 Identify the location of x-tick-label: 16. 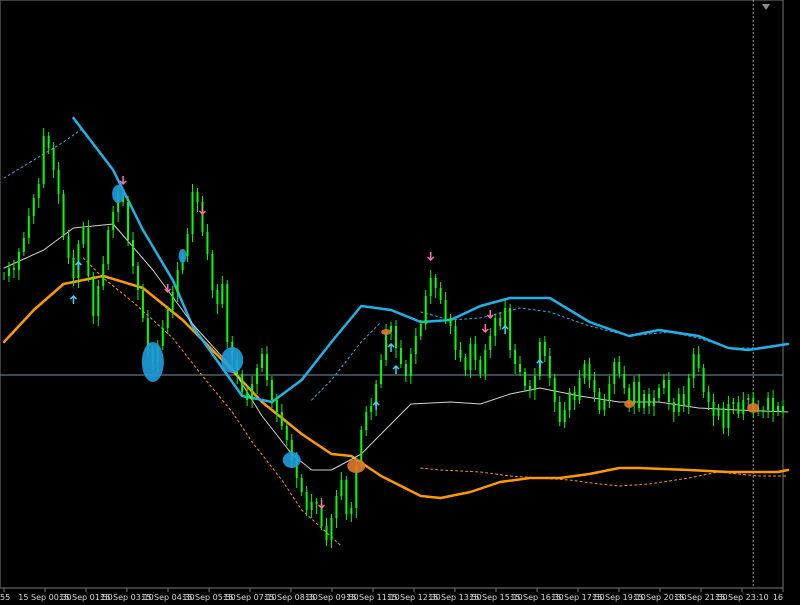
(778, 597).